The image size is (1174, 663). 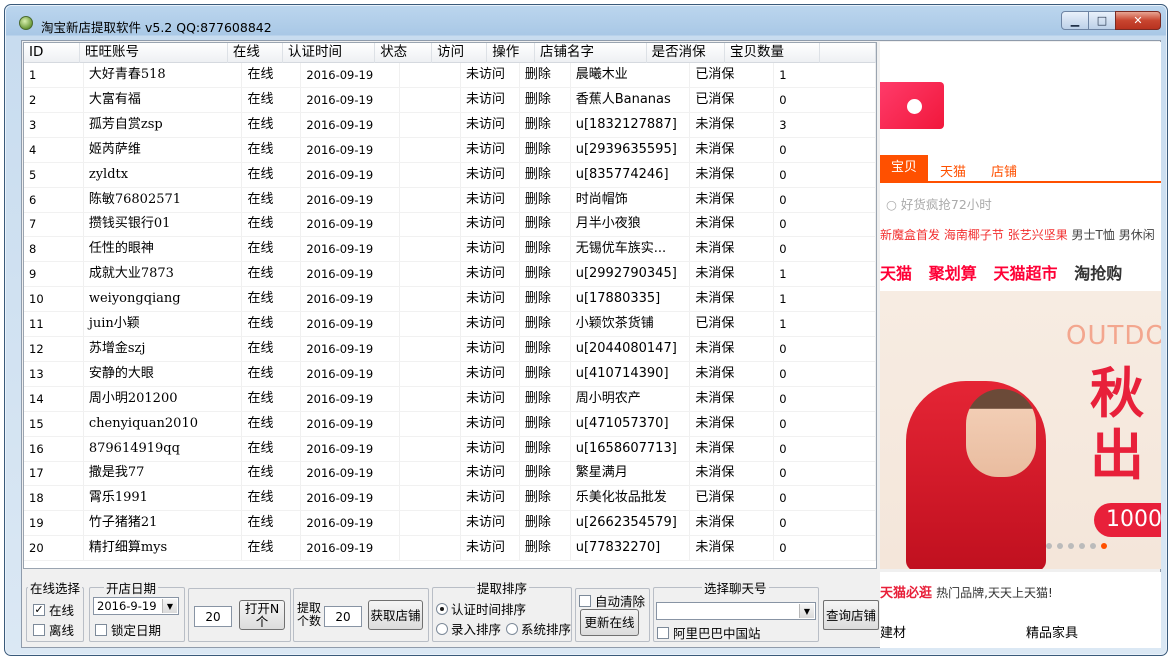 What do you see at coordinates (54, 199) in the screenshot?
I see `cell-id: 6` at bounding box center [54, 199].